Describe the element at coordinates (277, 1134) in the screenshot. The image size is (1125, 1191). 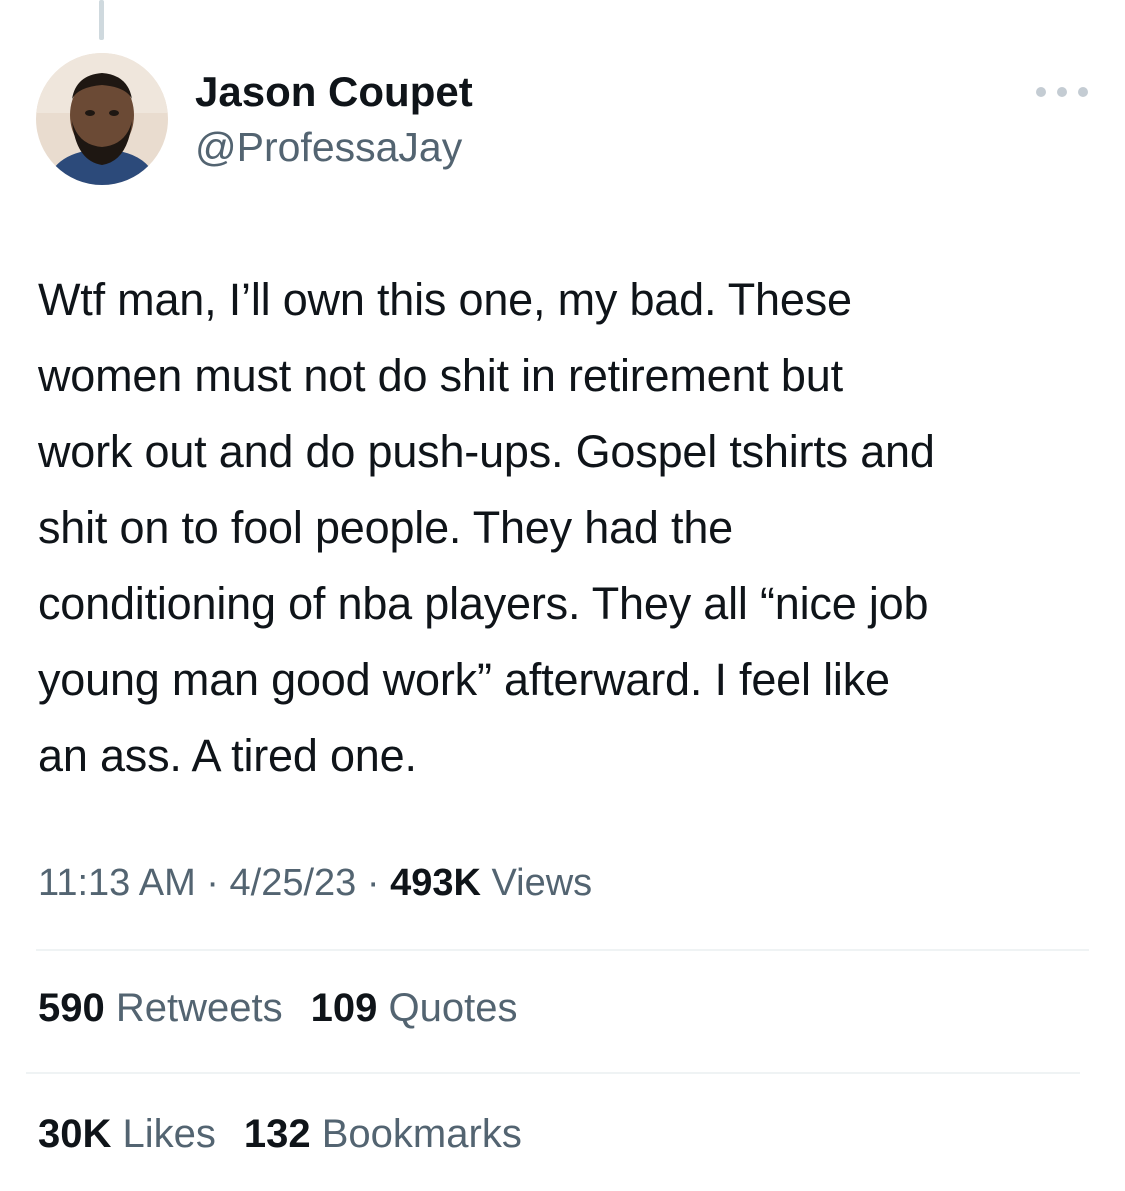
I see `bookmarks-count: 132` at that location.